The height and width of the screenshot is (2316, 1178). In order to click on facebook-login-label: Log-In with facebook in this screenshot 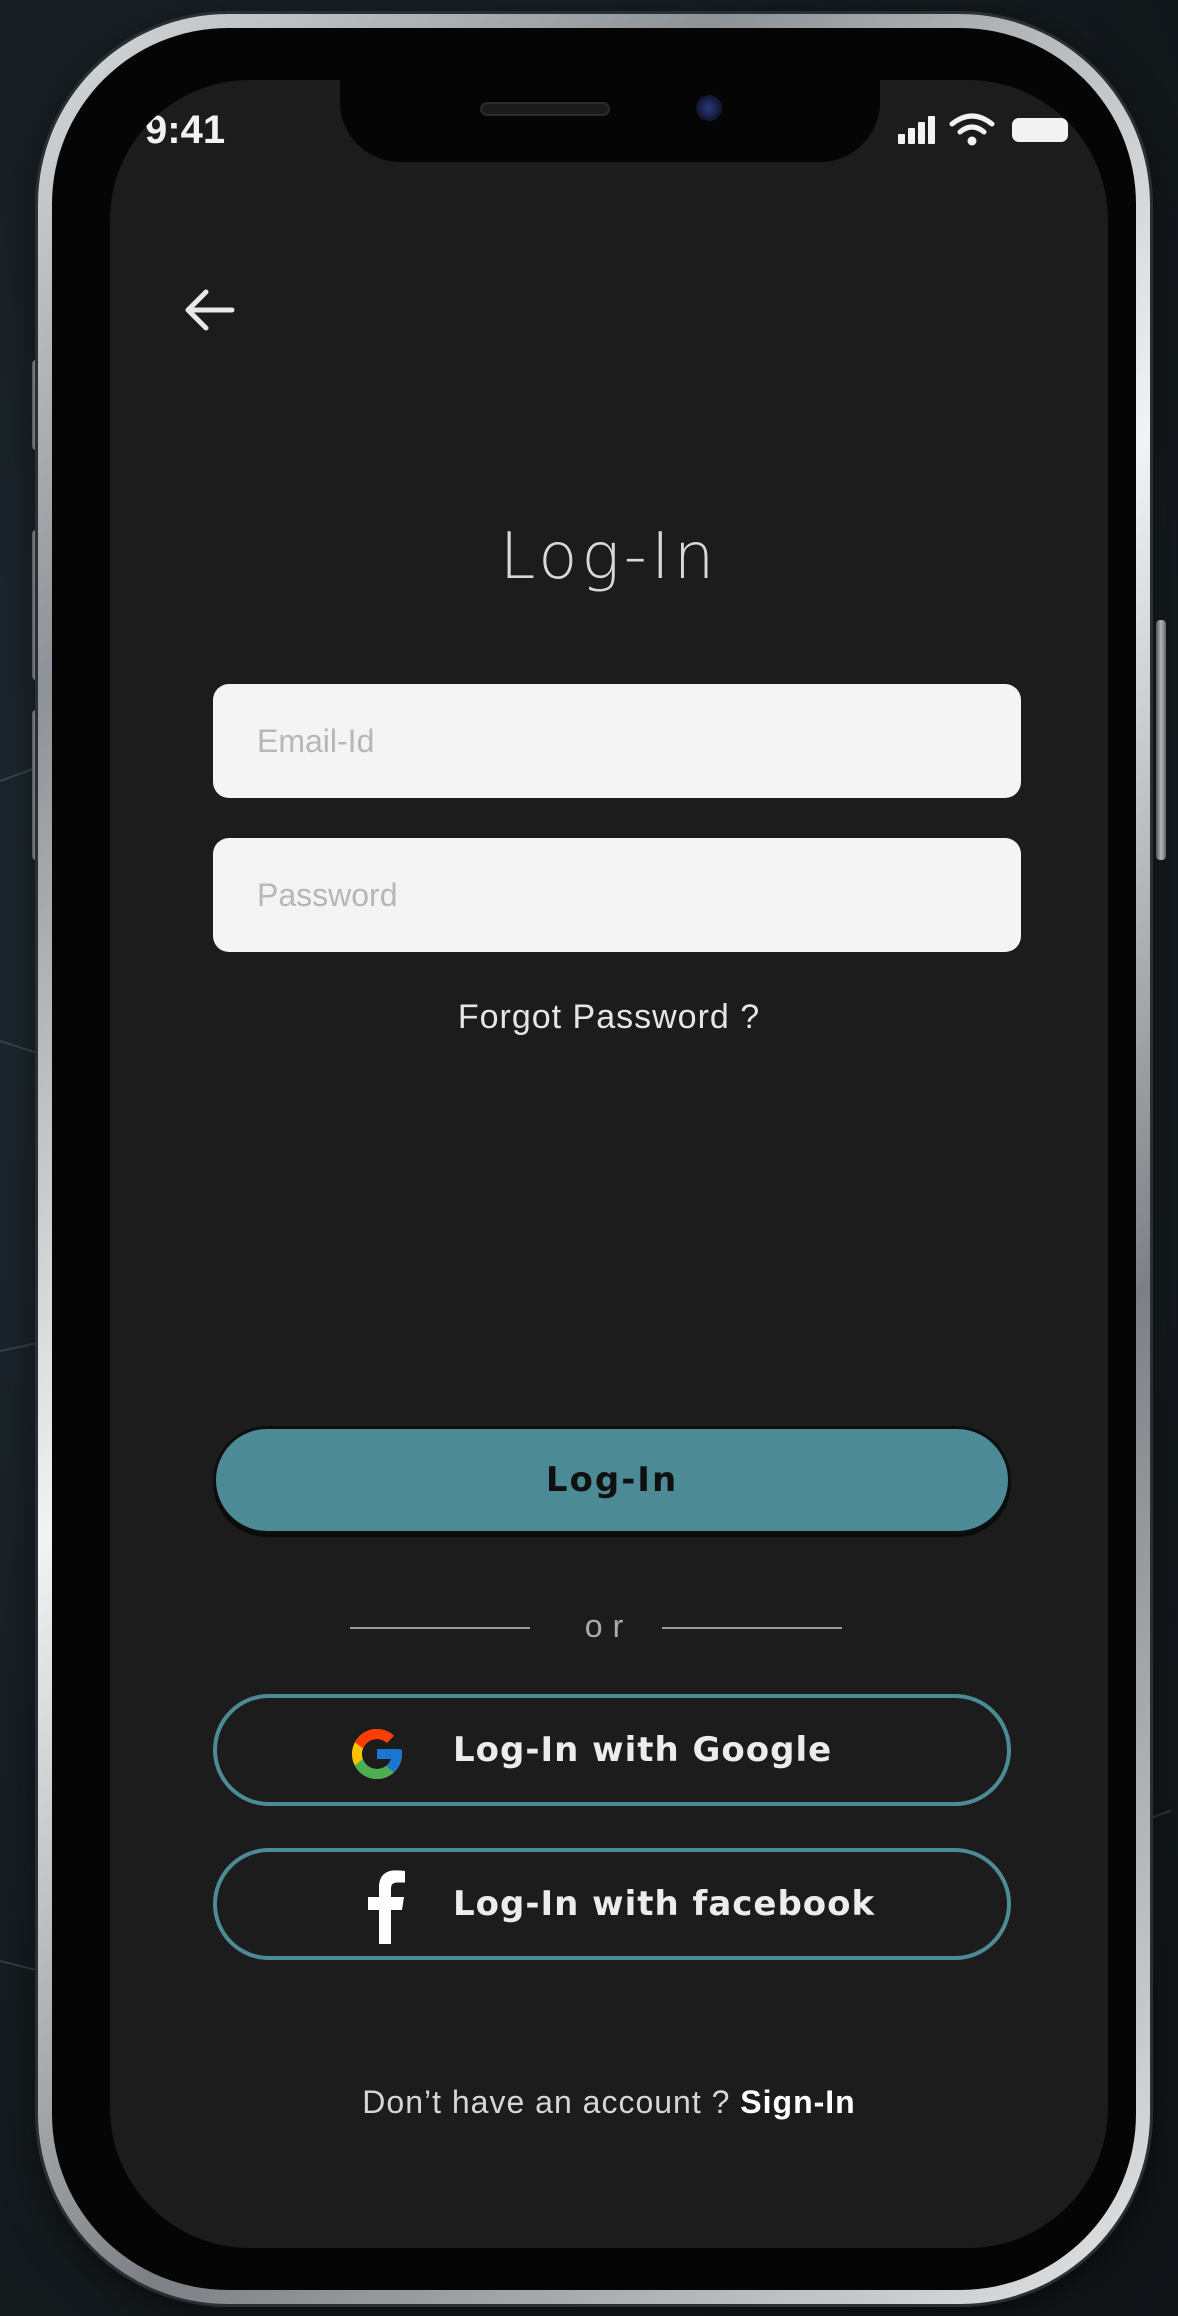, I will do `click(664, 1904)`.